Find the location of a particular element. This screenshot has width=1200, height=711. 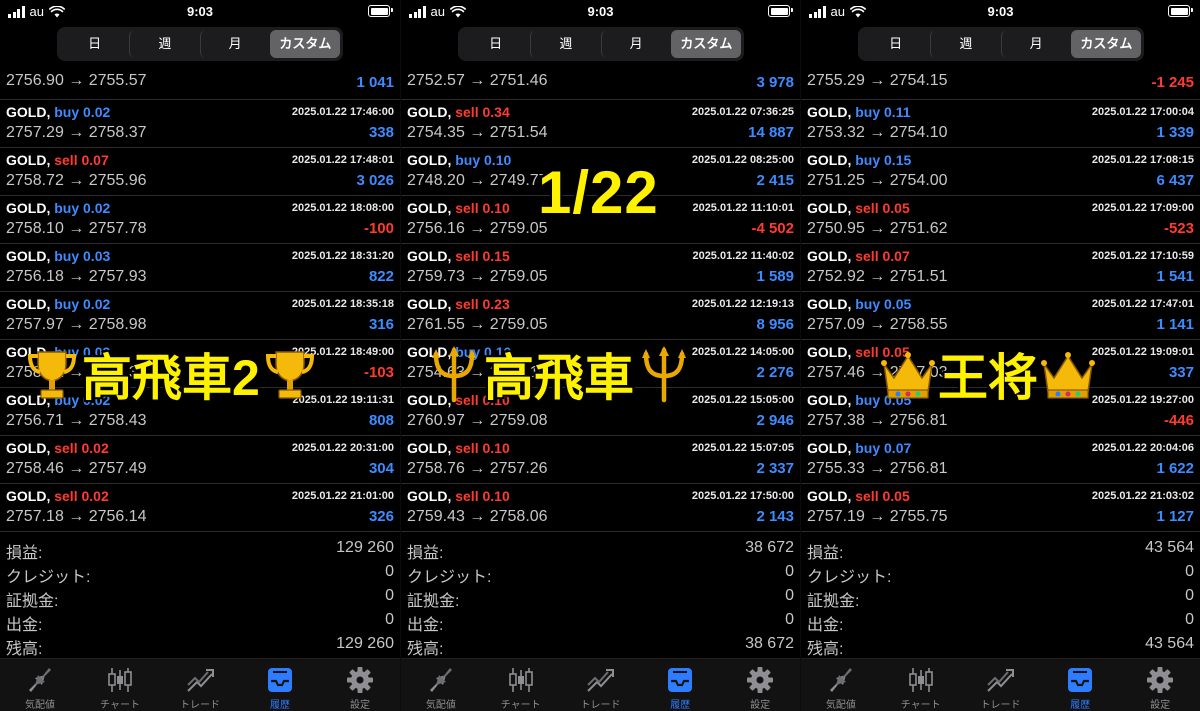

trade-prices: 2754.35 → 2751.54 is located at coordinates (477, 132).